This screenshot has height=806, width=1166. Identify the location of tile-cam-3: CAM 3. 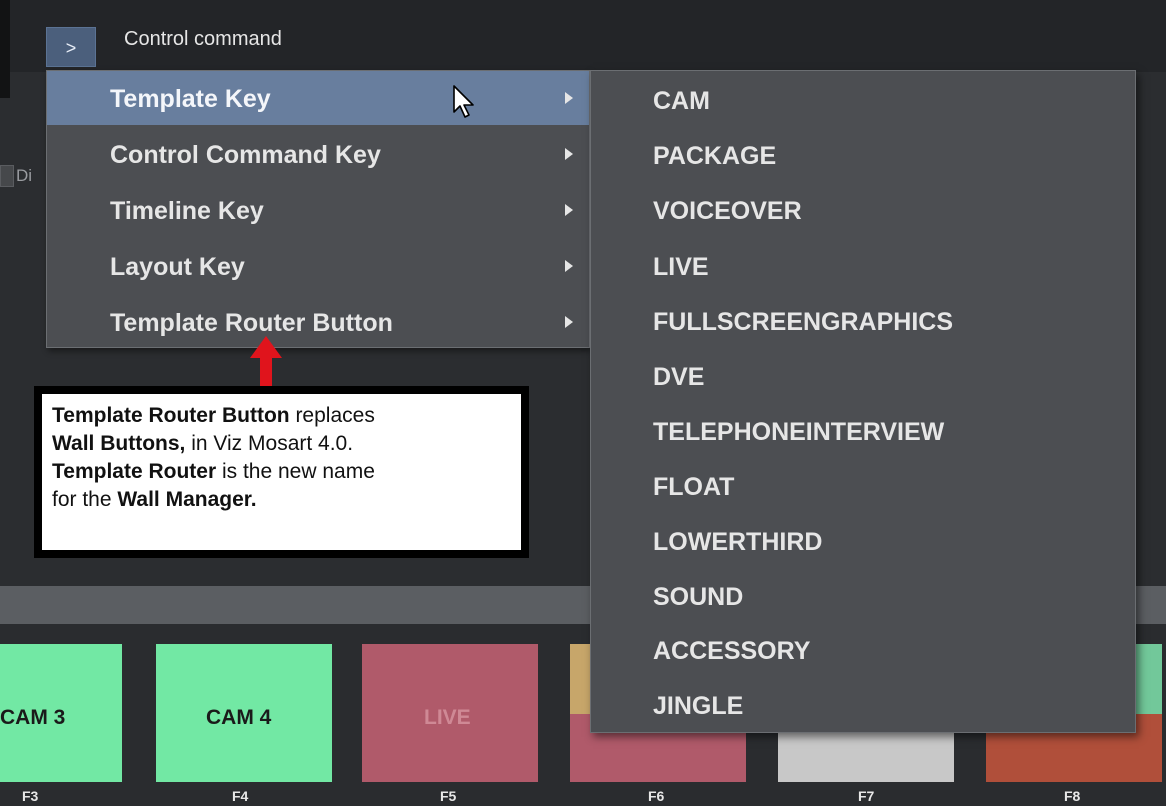
(61, 713).